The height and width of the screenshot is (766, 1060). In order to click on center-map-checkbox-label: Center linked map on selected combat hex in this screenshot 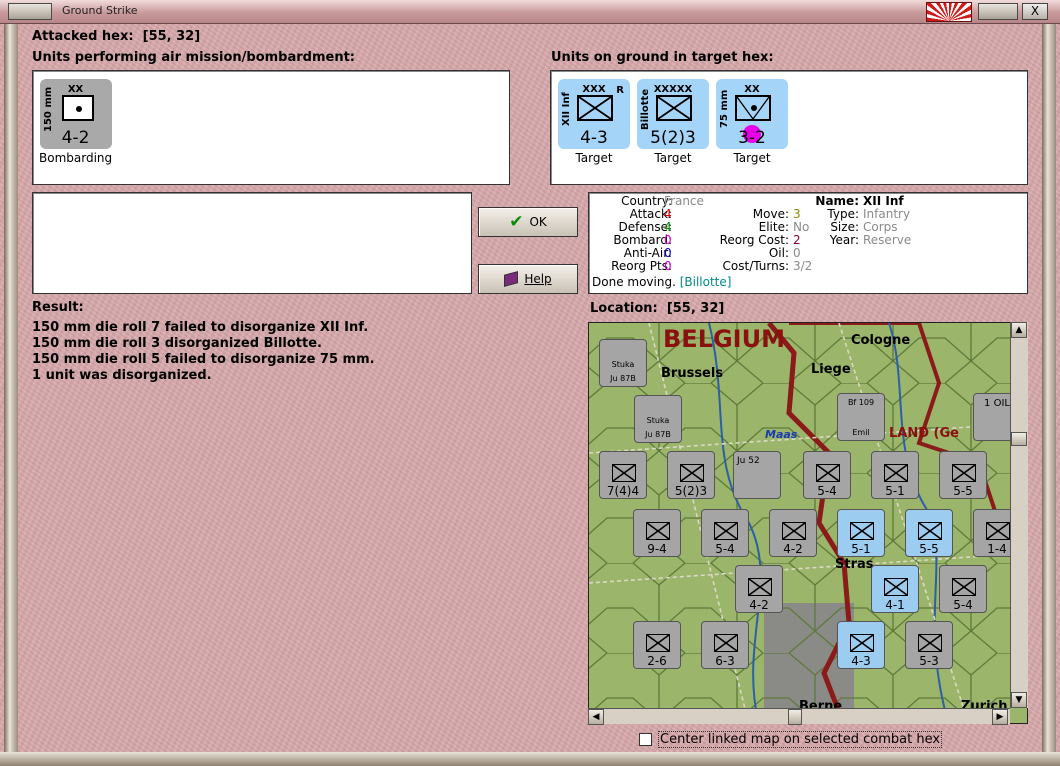, I will do `click(800, 739)`.